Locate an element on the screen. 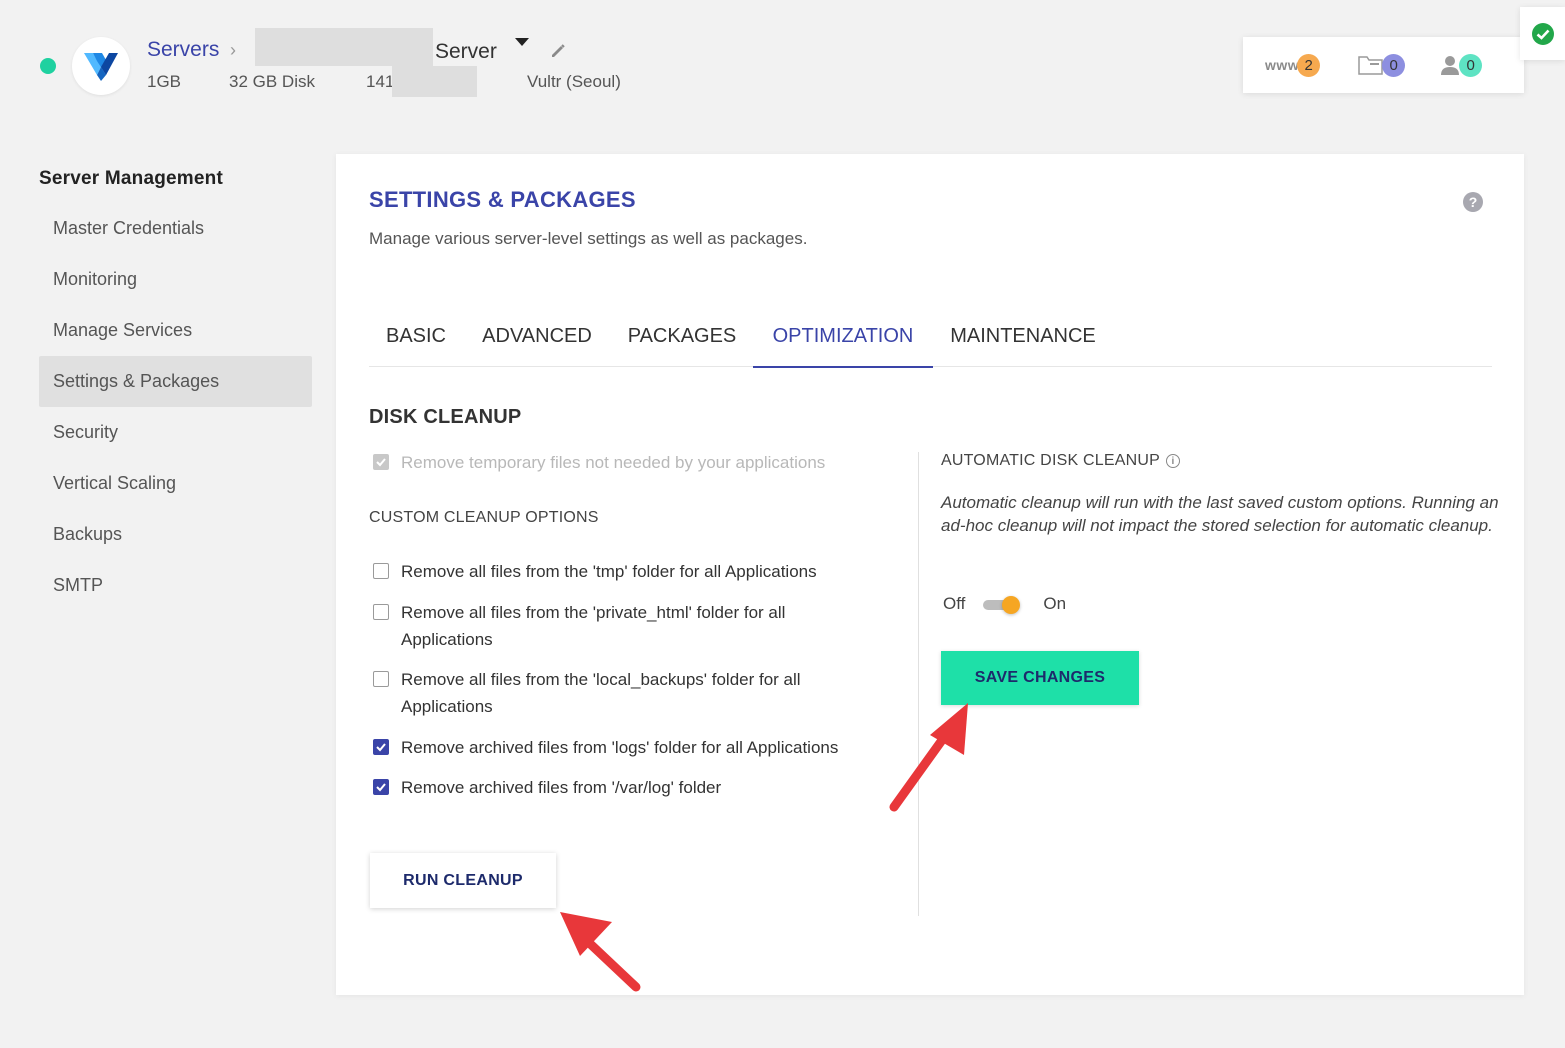  sidebar-item-smtp: SMTP is located at coordinates (175, 585).